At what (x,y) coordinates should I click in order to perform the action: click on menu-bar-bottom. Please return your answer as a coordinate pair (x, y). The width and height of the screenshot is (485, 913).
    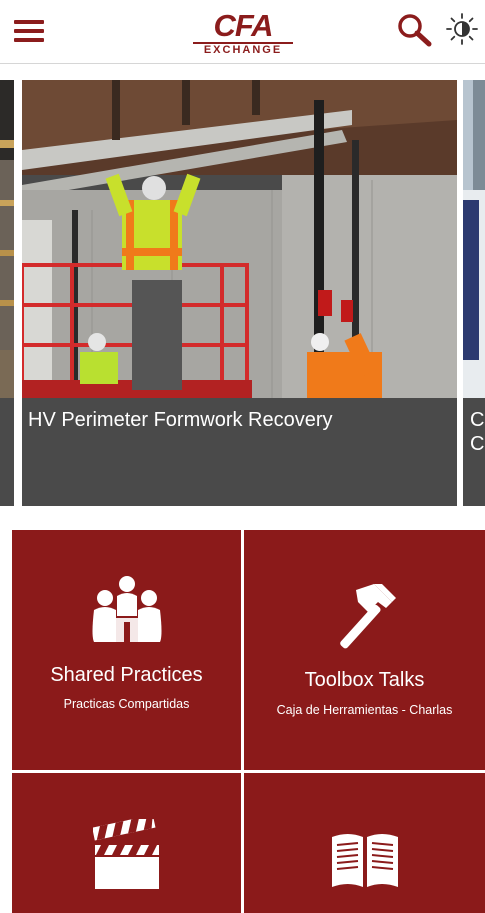
    Looking at the image, I should click on (29, 40).